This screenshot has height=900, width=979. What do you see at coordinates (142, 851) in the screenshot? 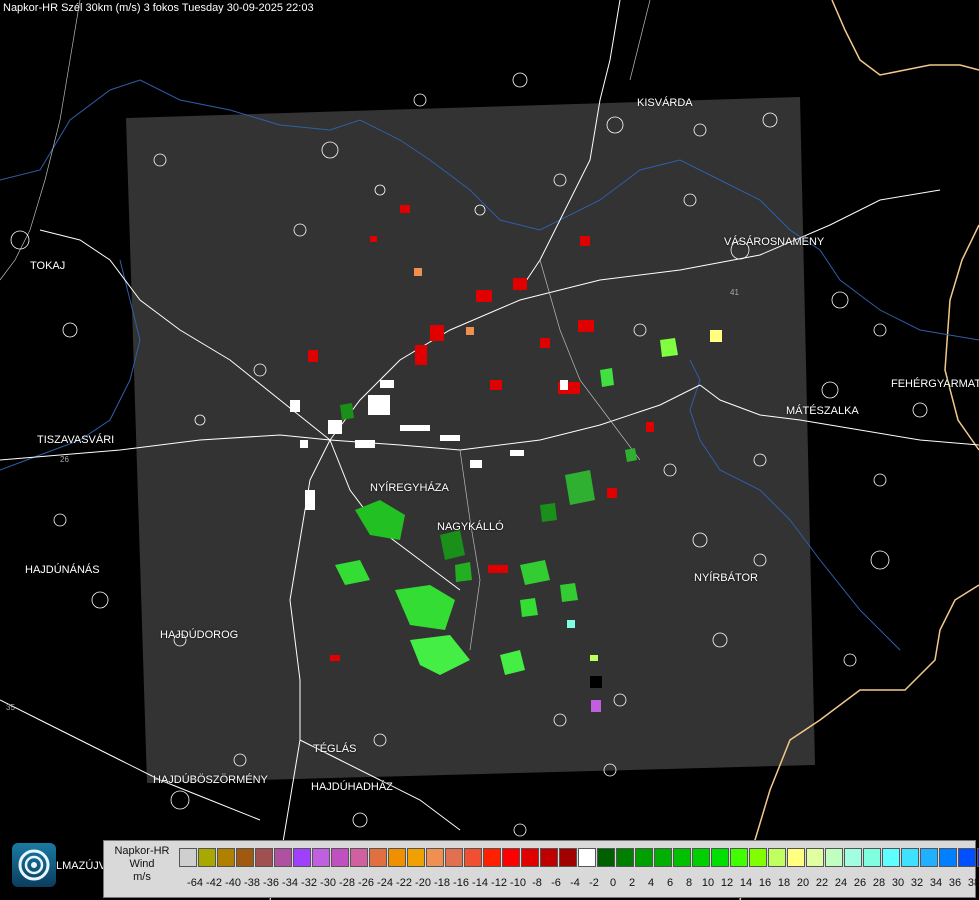
I see `legend-product: Napkor-HR` at bounding box center [142, 851].